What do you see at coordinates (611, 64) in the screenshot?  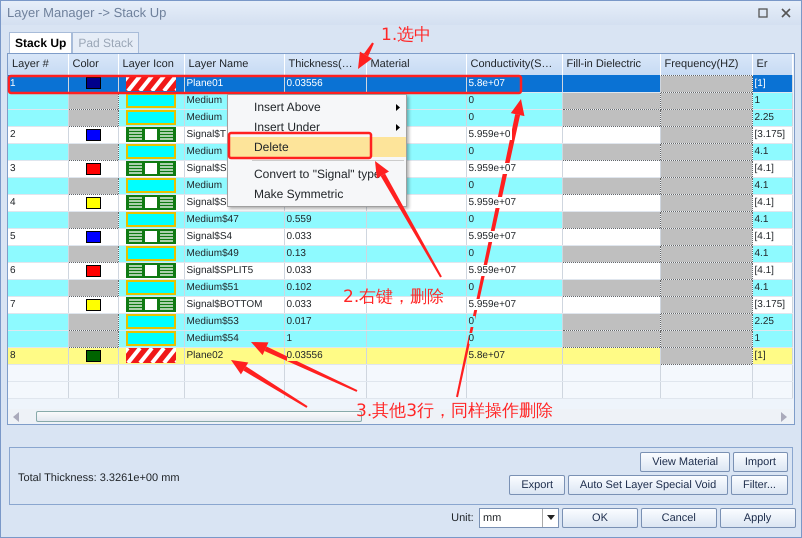 I see `column-header: Fill-in Dielectric` at bounding box center [611, 64].